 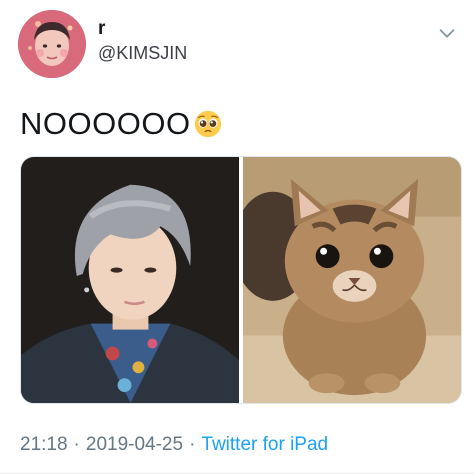 I want to click on pleading-face-emoji-icon, so click(x=208, y=124).